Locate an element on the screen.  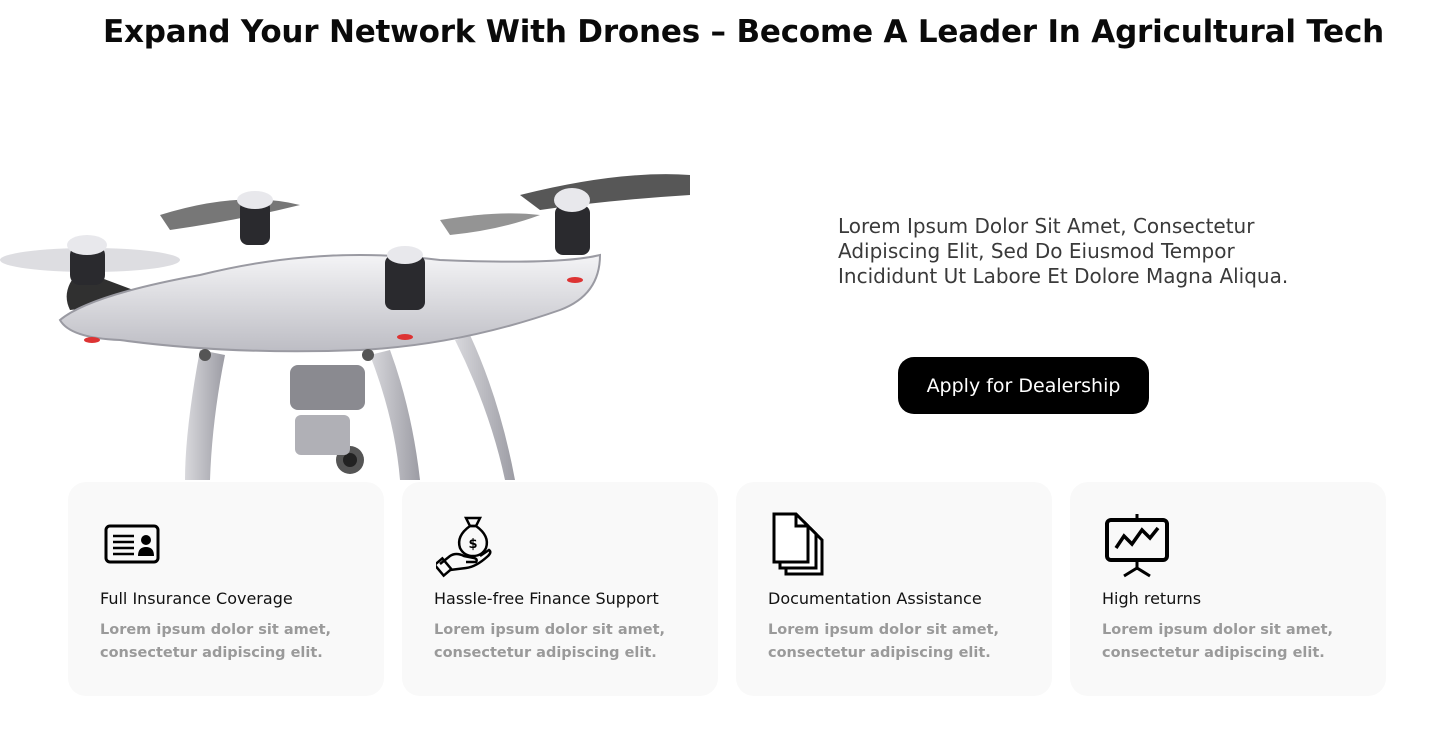
feature-title: Full Insurance Coverage is located at coordinates (196, 598).